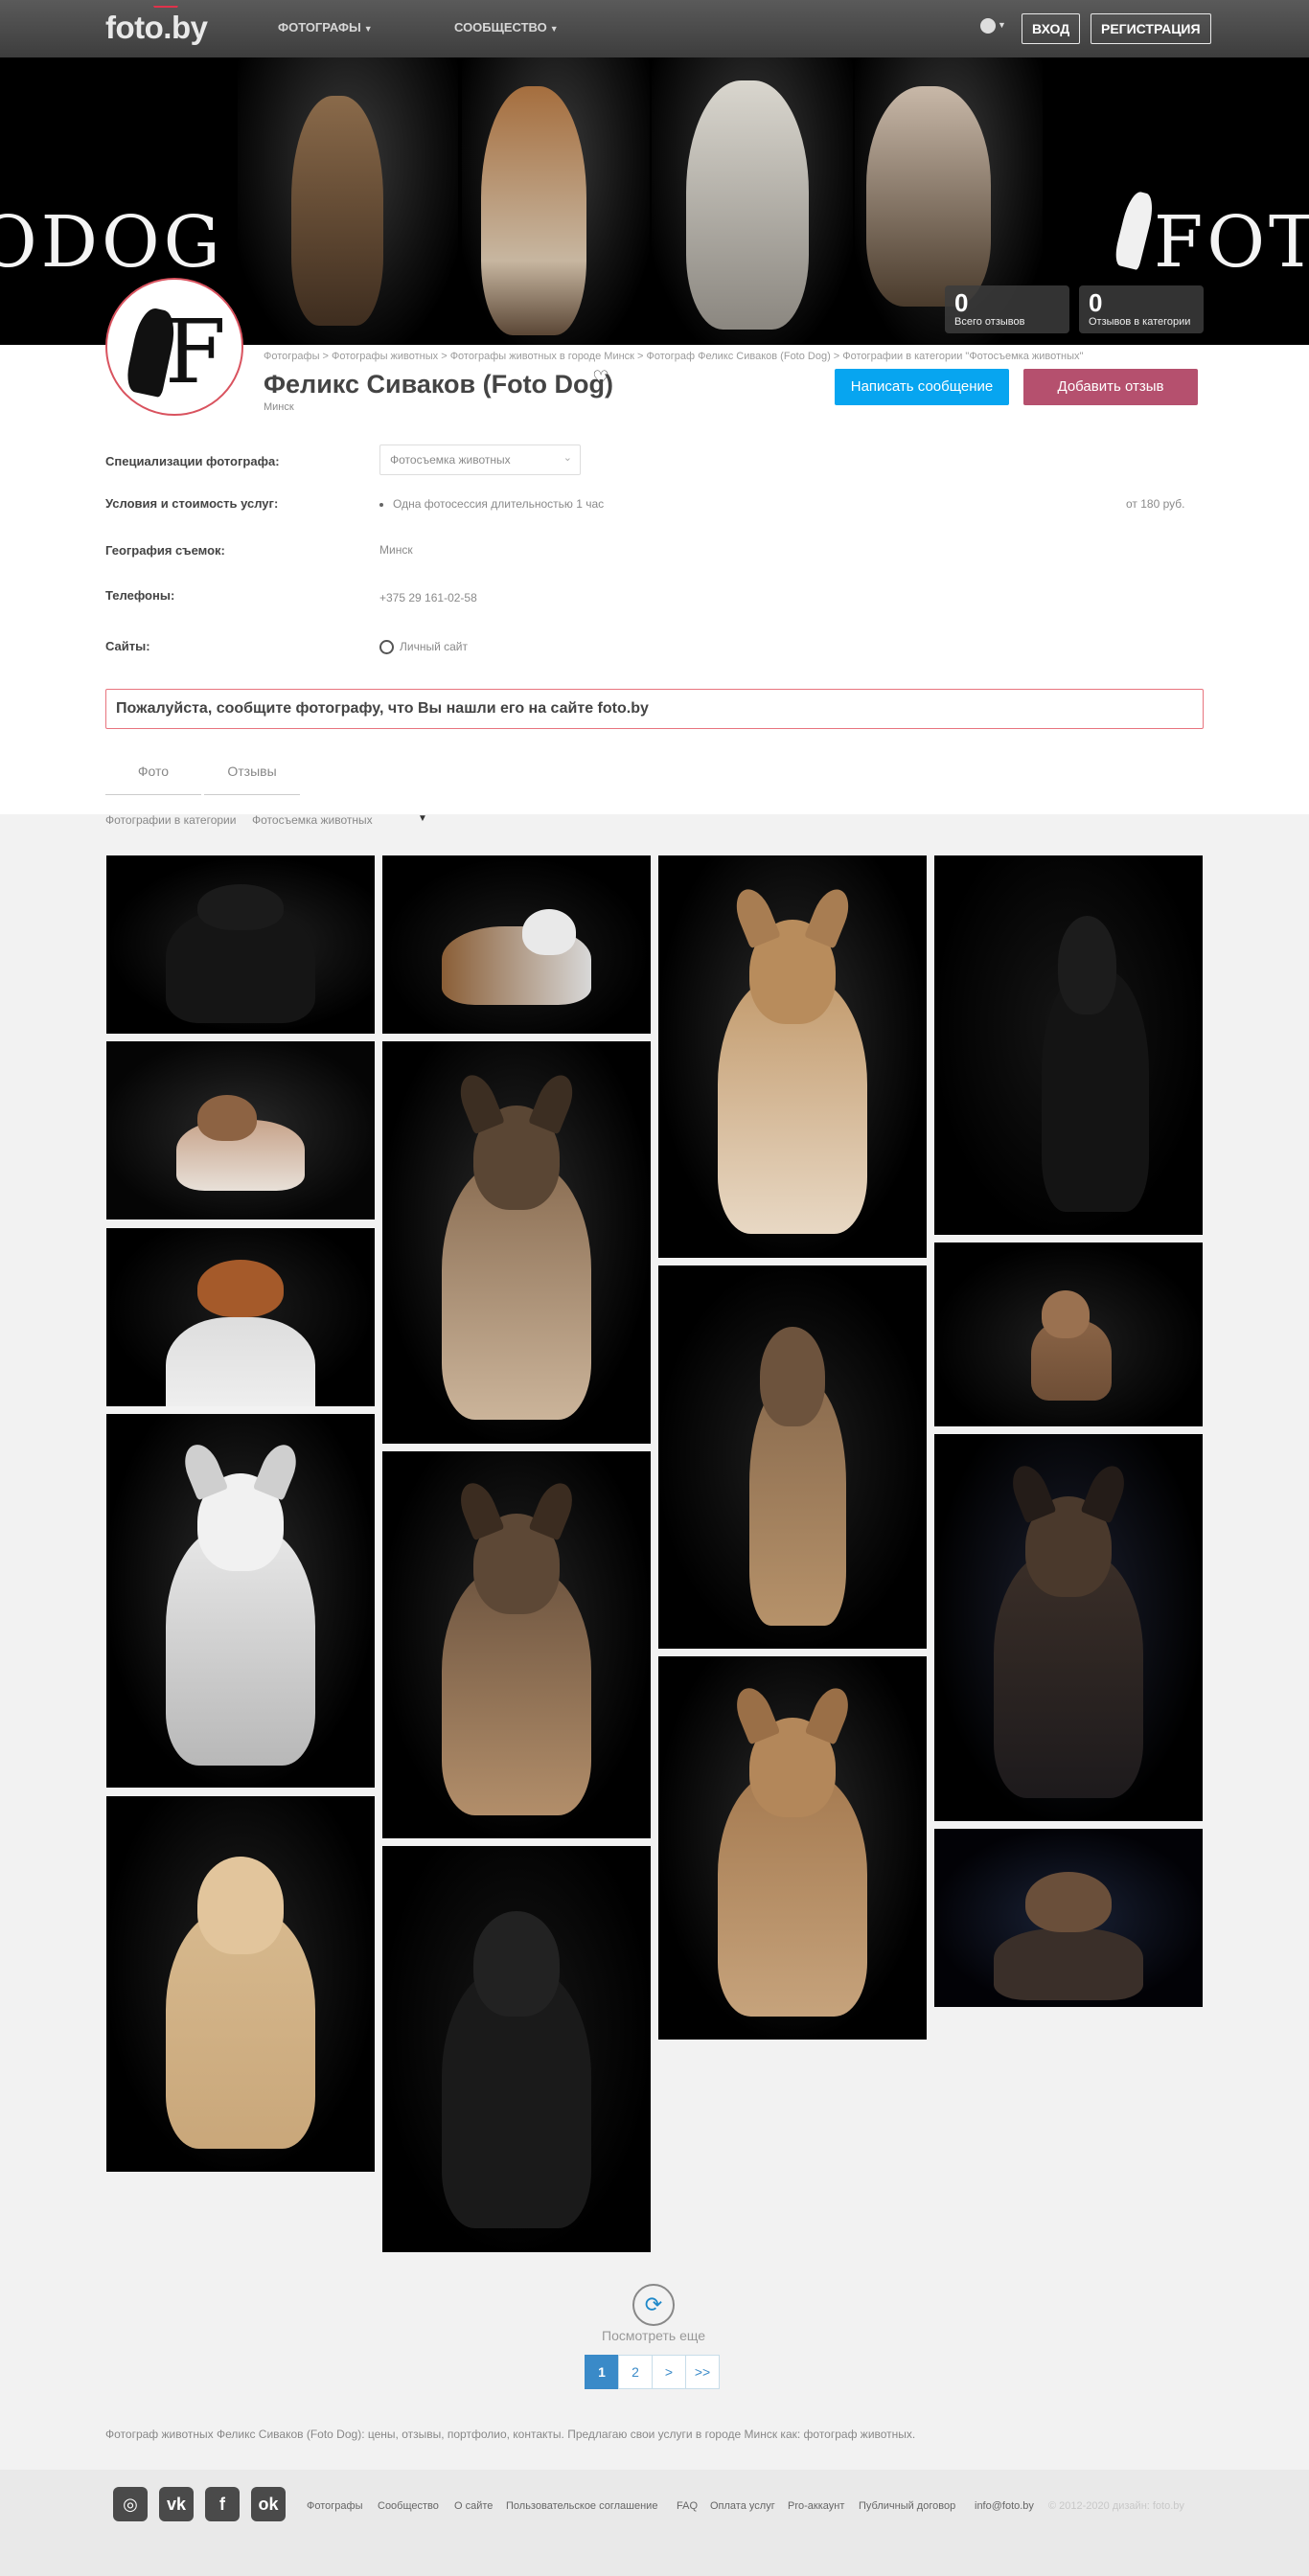 This screenshot has width=1309, height=2576. What do you see at coordinates (140, 595) in the screenshot?
I see `phones-label: Телефоны:` at bounding box center [140, 595].